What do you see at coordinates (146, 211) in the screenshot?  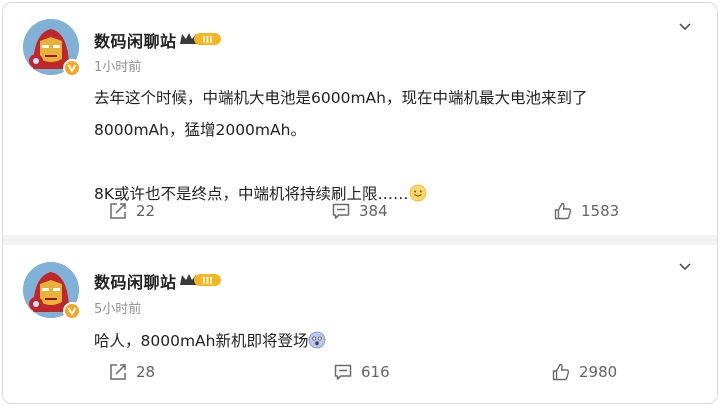 I see `repost-count: 22` at bounding box center [146, 211].